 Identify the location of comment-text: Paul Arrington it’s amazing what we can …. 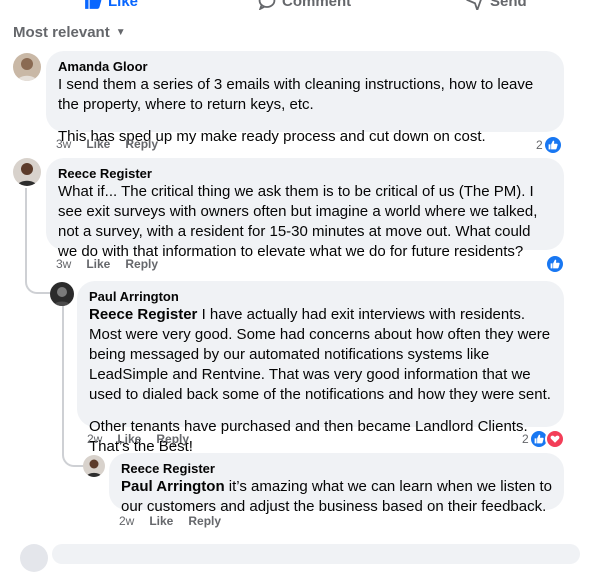
(336, 497).